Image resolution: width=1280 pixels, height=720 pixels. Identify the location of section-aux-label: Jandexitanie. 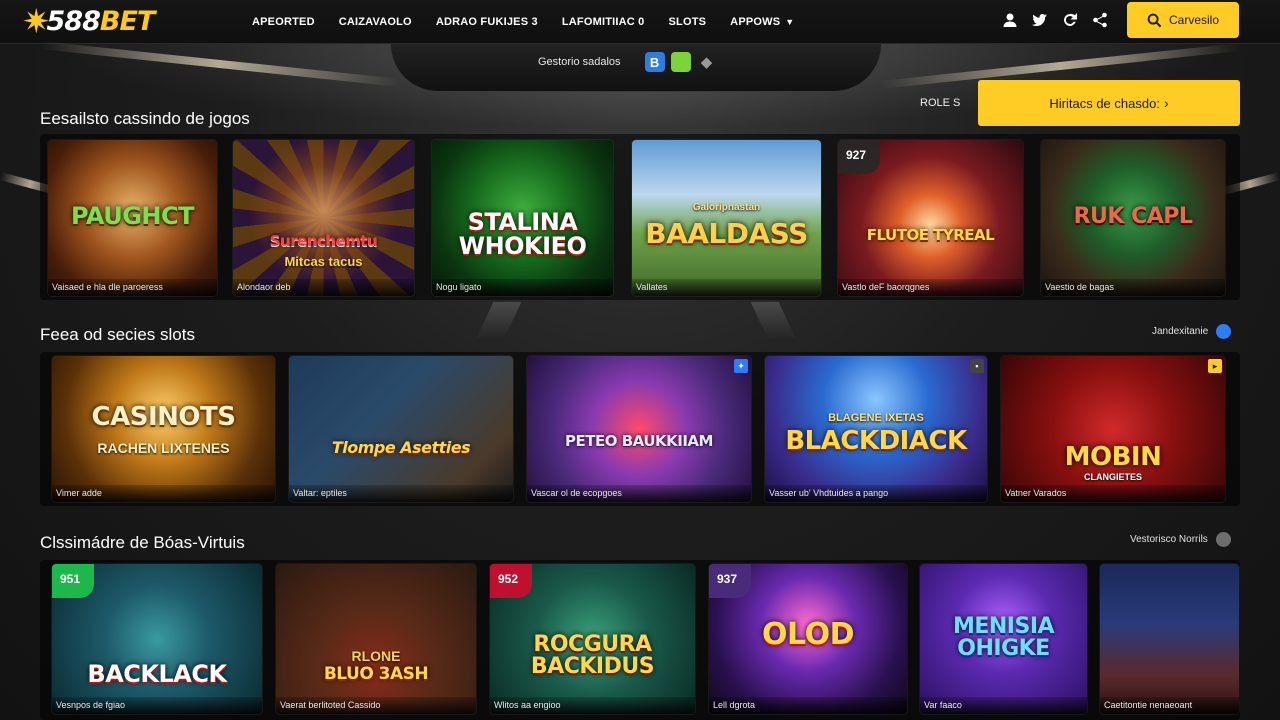
(1180, 331).